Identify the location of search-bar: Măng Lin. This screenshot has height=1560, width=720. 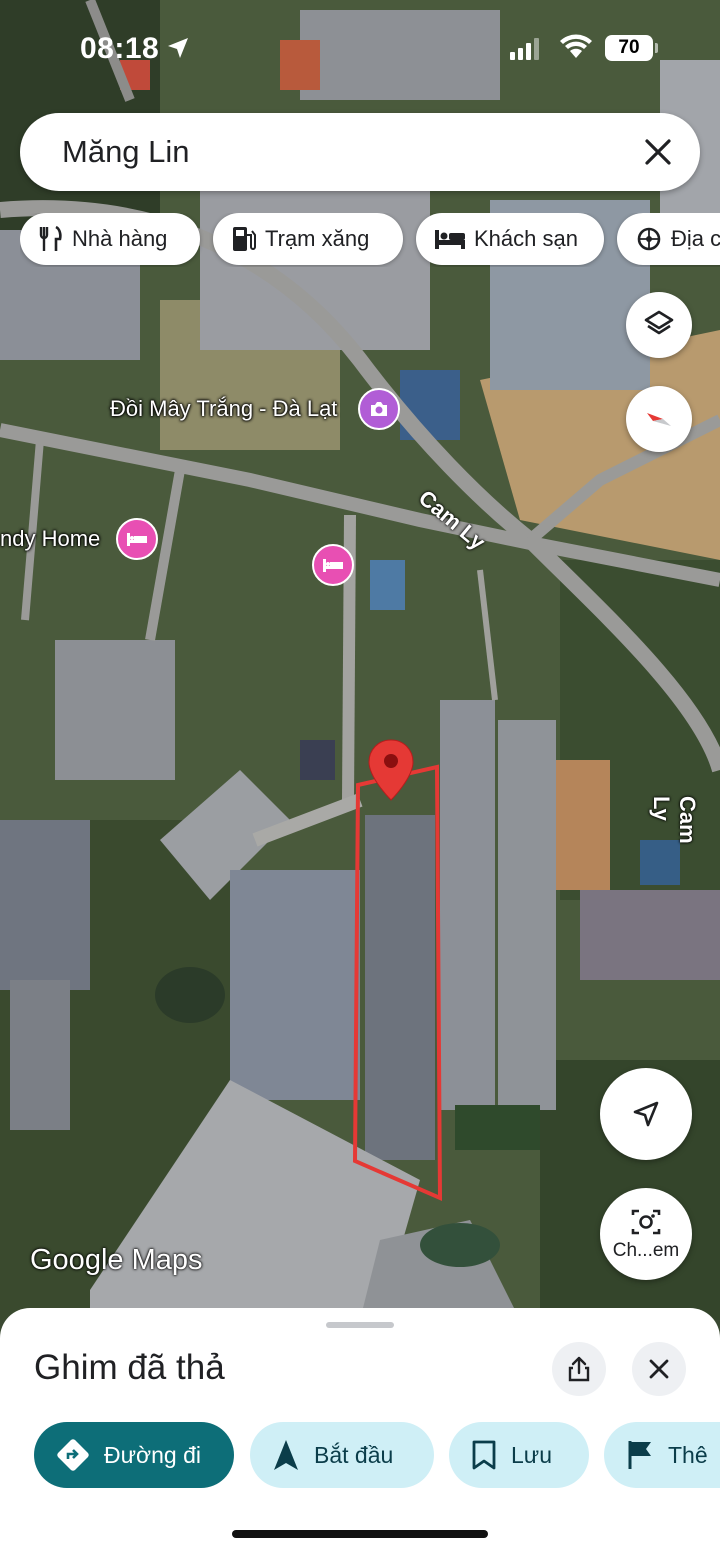
(360, 152).